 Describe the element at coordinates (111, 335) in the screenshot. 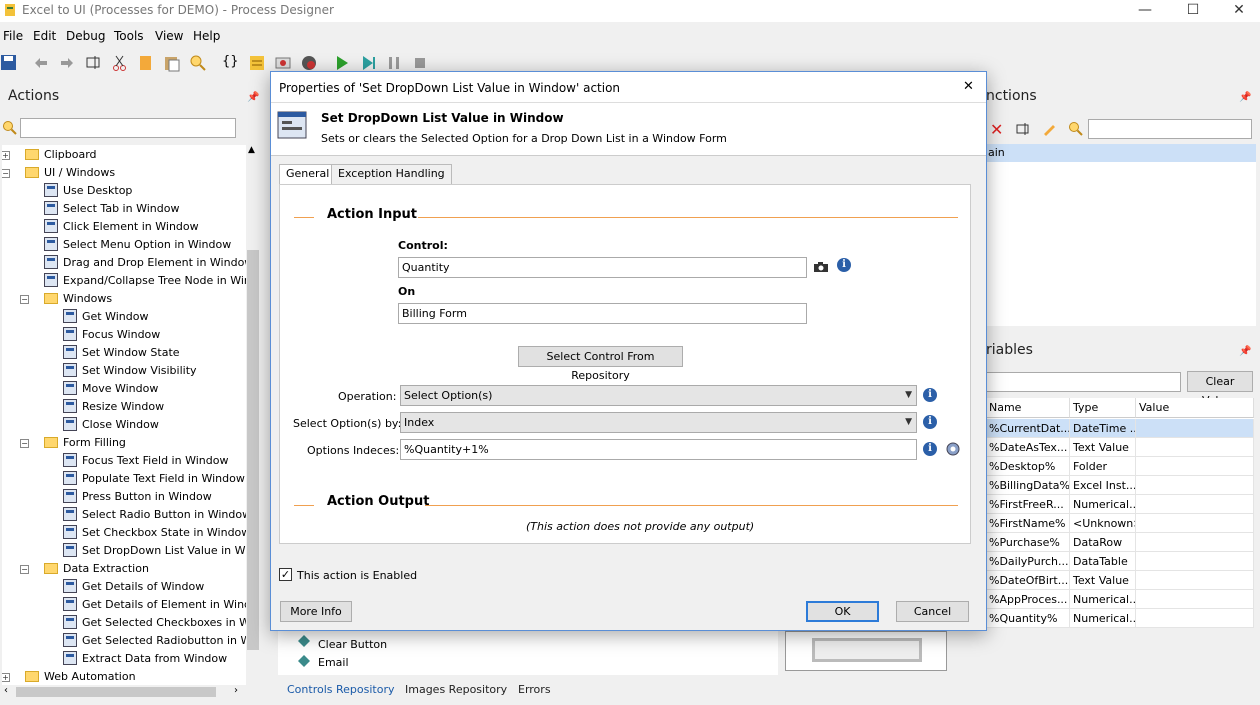

I see `tree-action: Focus Window` at that location.